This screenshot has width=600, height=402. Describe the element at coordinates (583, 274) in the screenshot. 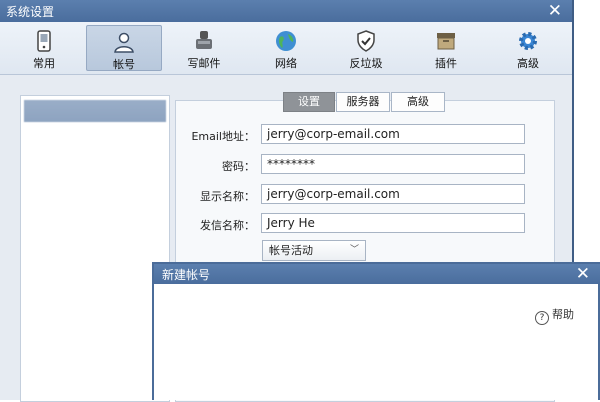

I see `dialog-close-icon: ✕` at that location.